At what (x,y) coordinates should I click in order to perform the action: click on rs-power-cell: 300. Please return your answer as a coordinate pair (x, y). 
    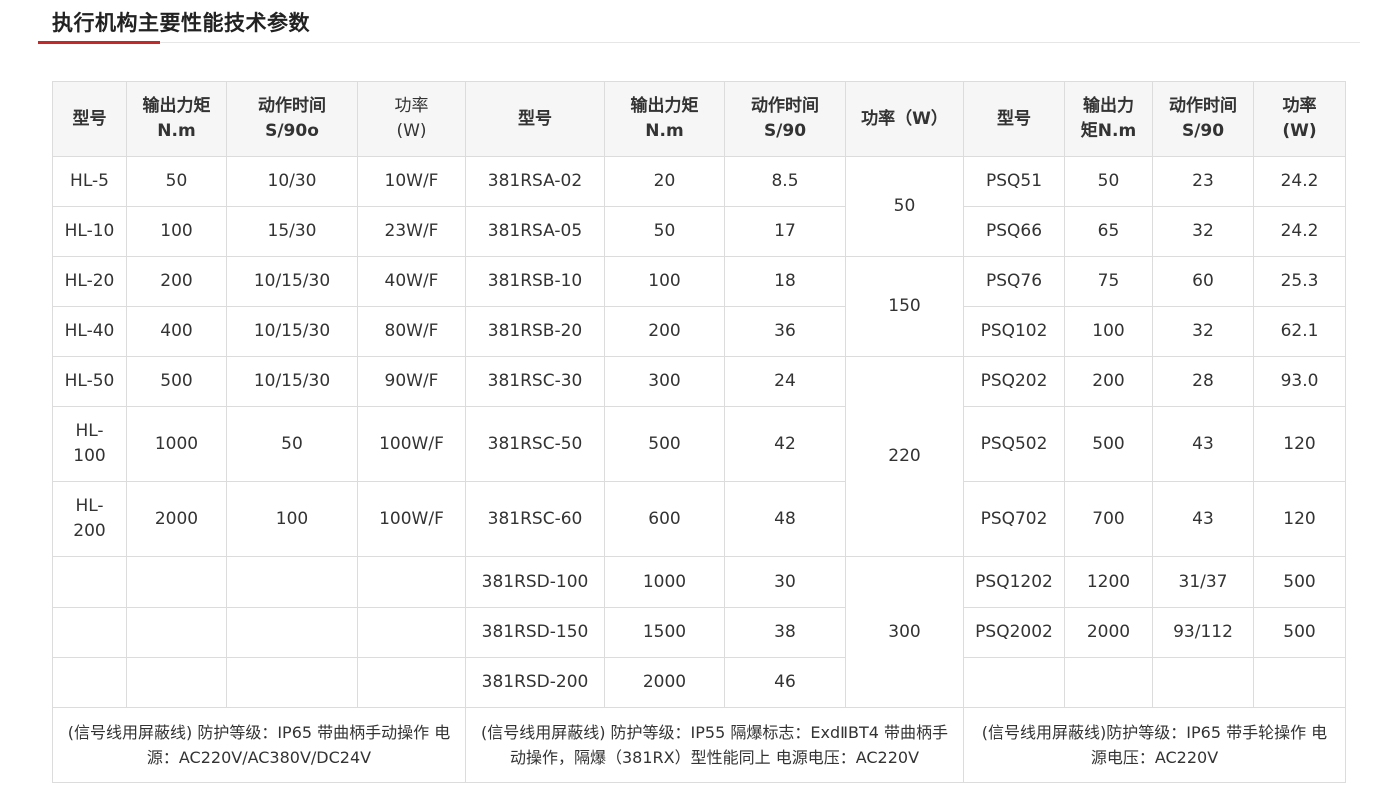
    Looking at the image, I should click on (904, 632).